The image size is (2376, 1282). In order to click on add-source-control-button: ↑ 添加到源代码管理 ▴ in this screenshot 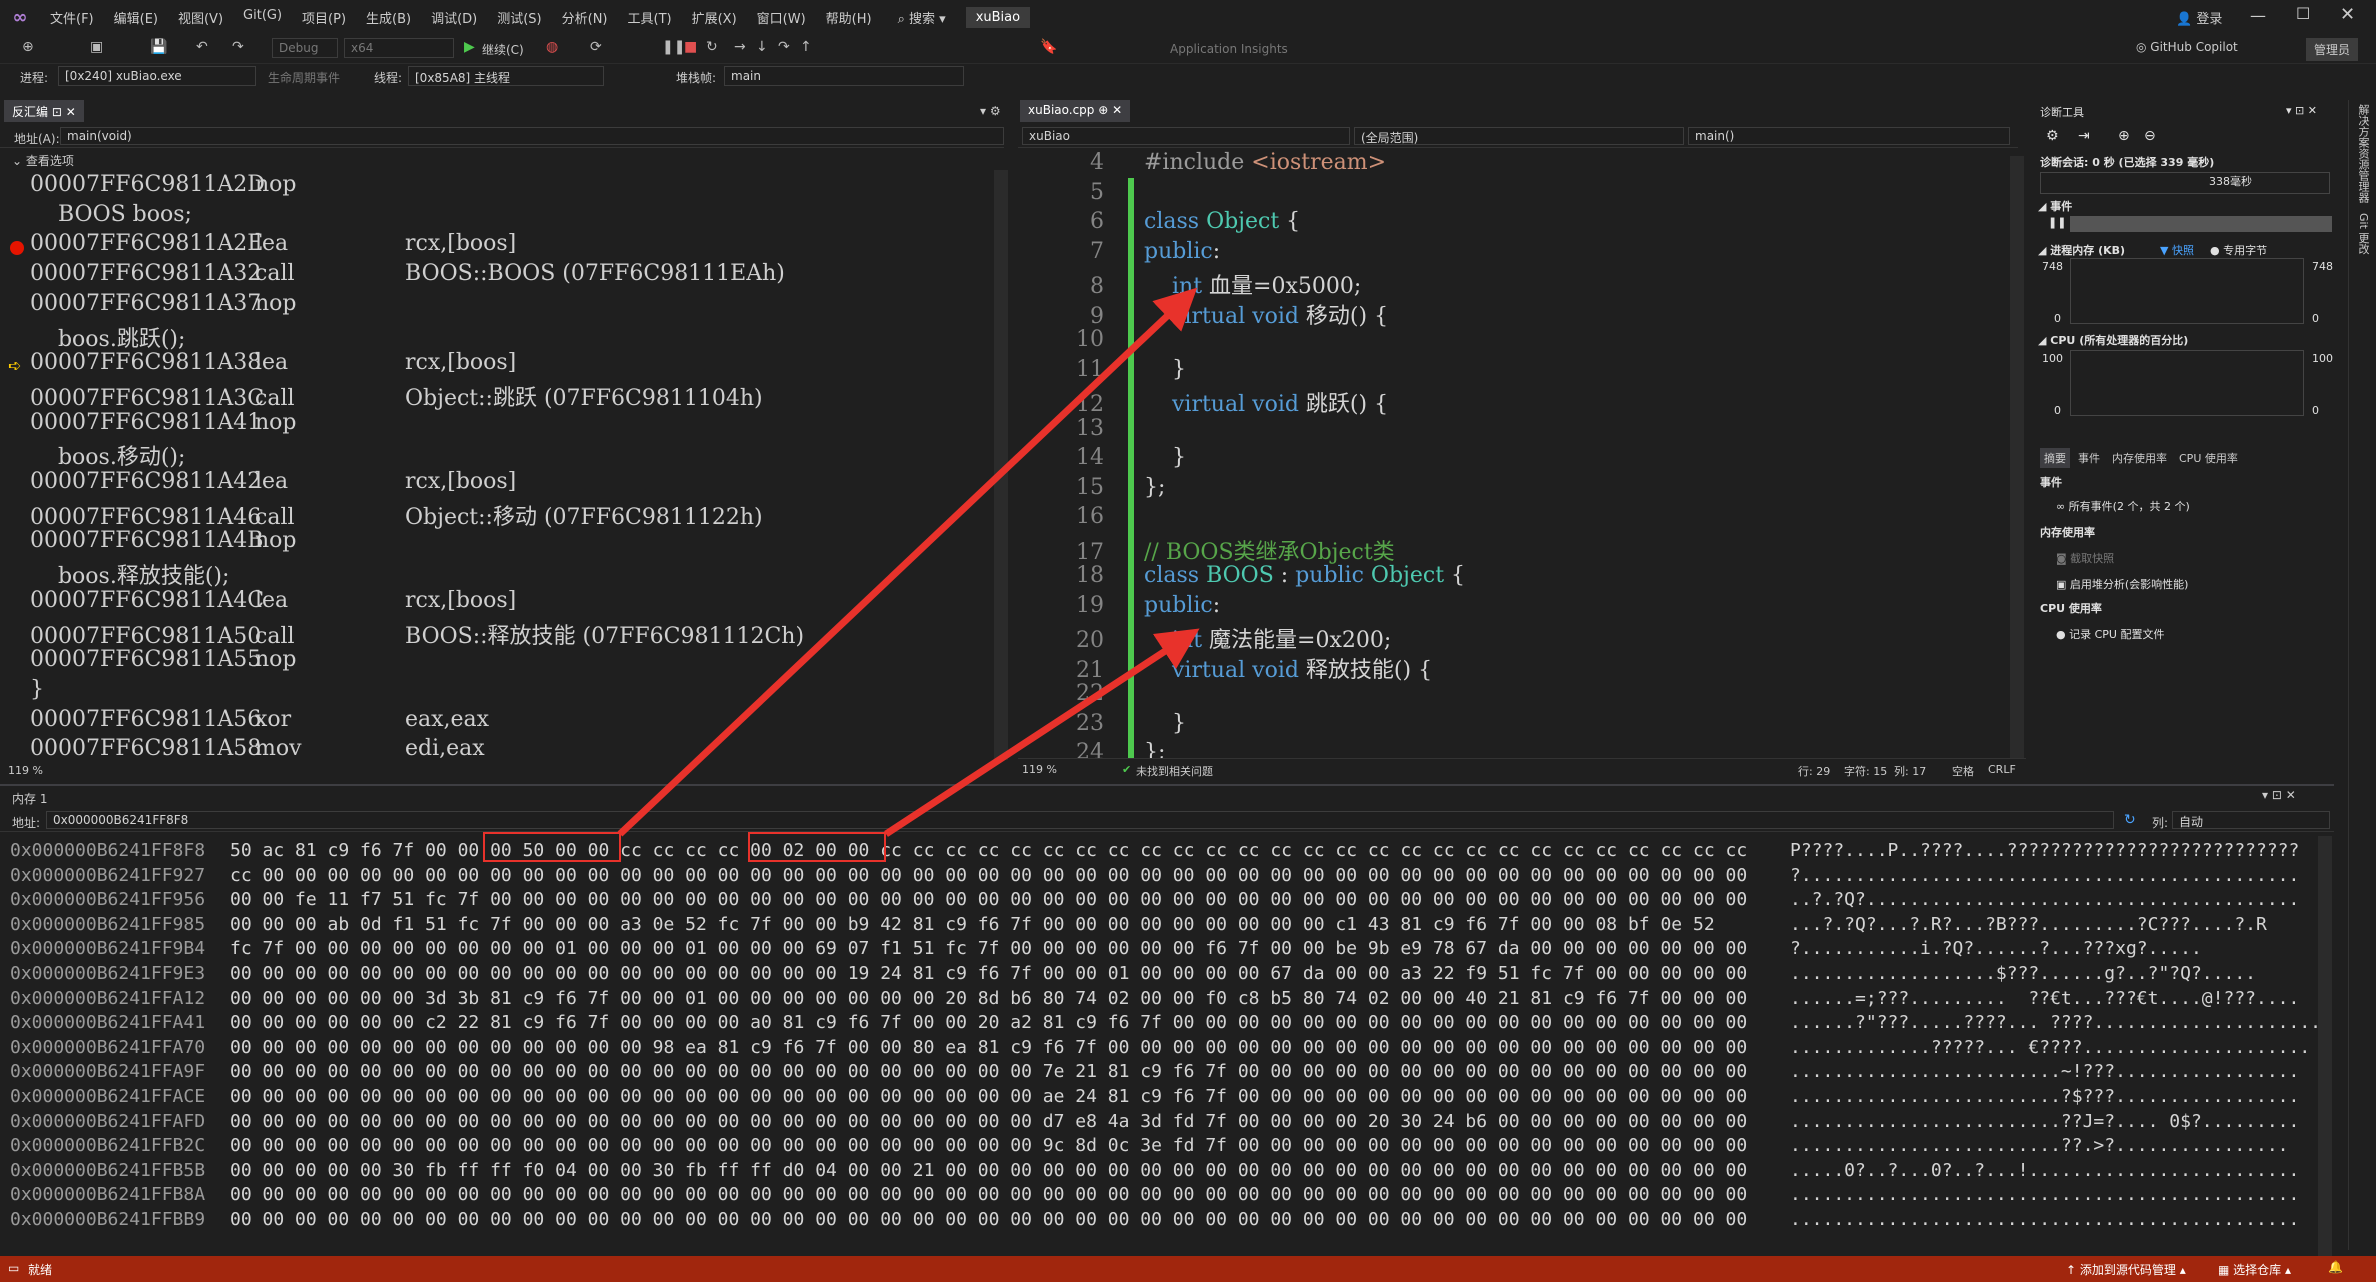, I will do `click(2126, 1269)`.